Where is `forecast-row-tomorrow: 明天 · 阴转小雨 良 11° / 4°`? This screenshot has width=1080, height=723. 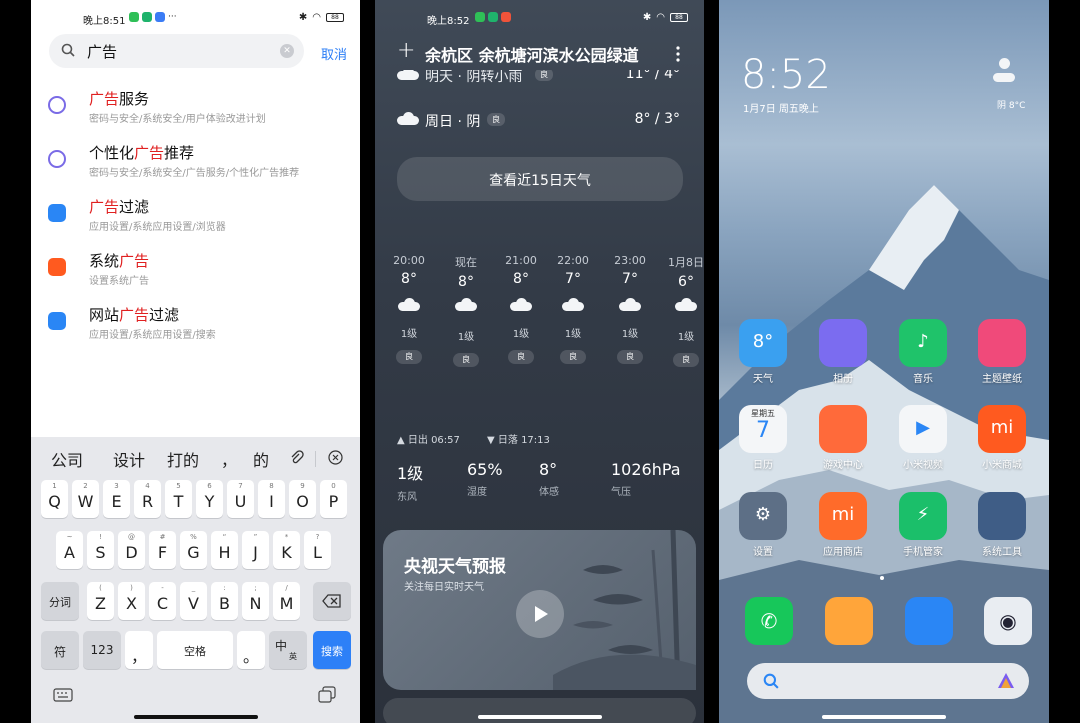 forecast-row-tomorrow: 明天 · 阴转小雨 良 11° / 4° is located at coordinates (539, 77).